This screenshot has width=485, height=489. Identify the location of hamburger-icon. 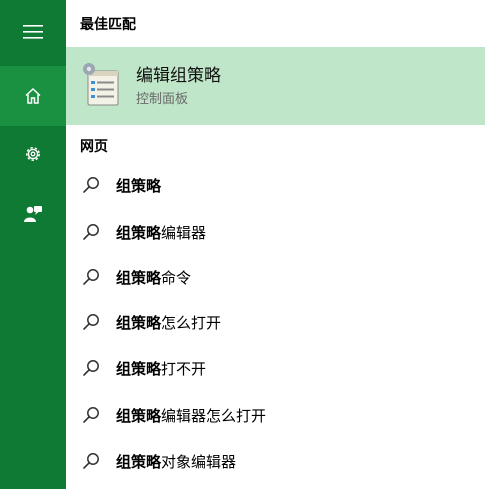
(33, 32).